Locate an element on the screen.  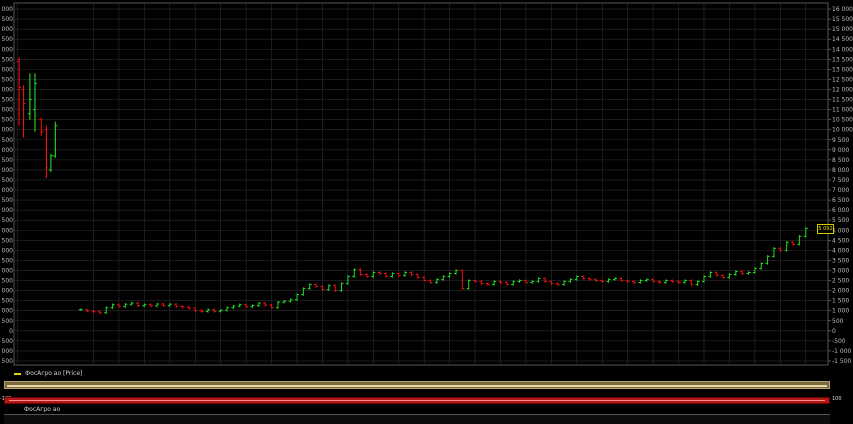
y-tick-label-right: 13 000 is located at coordinates (842, 69).